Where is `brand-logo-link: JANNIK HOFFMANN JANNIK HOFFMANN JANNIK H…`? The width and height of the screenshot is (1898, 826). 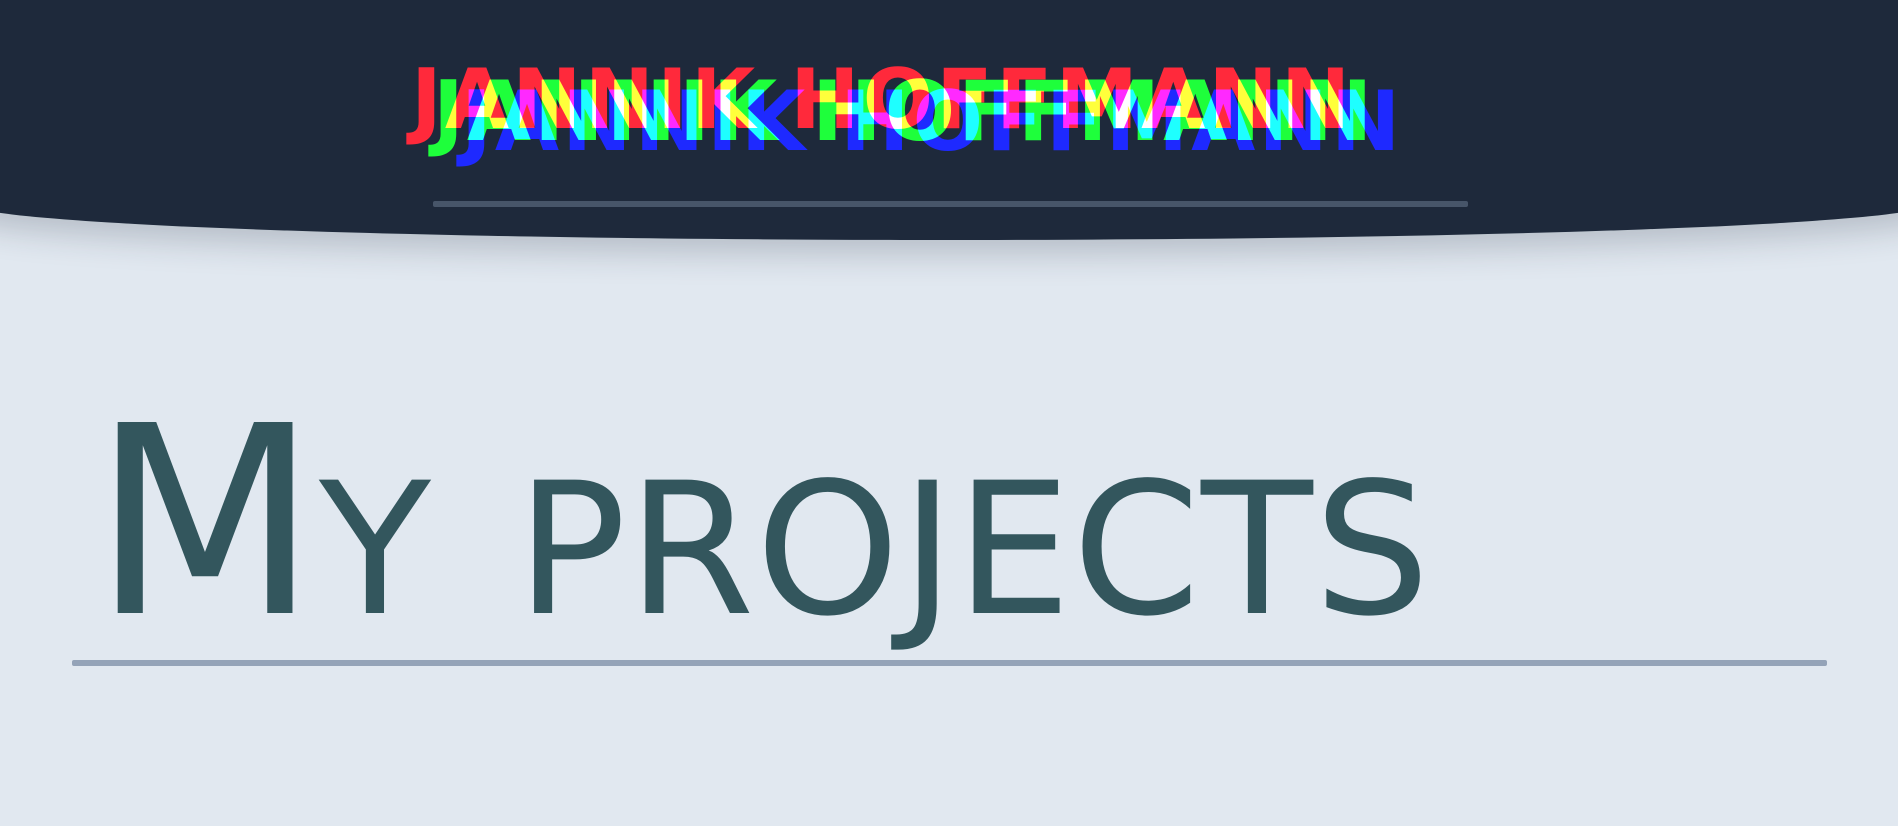
brand-logo-link: JANNIK HOFFMANN JANNIK HOFFMANN JANNIK H… is located at coordinates (939, 129).